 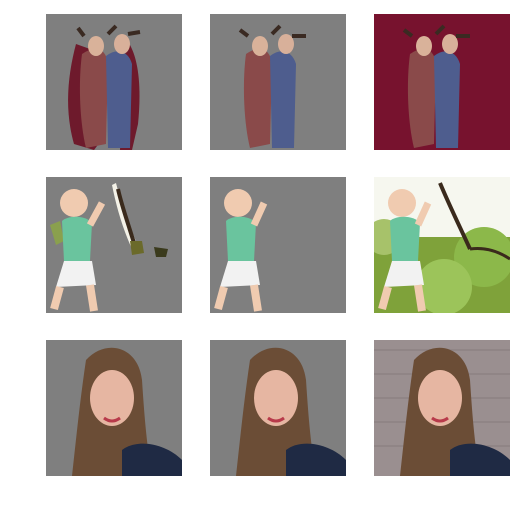 I want to click on panel-women-original, so click(x=442, y=82).